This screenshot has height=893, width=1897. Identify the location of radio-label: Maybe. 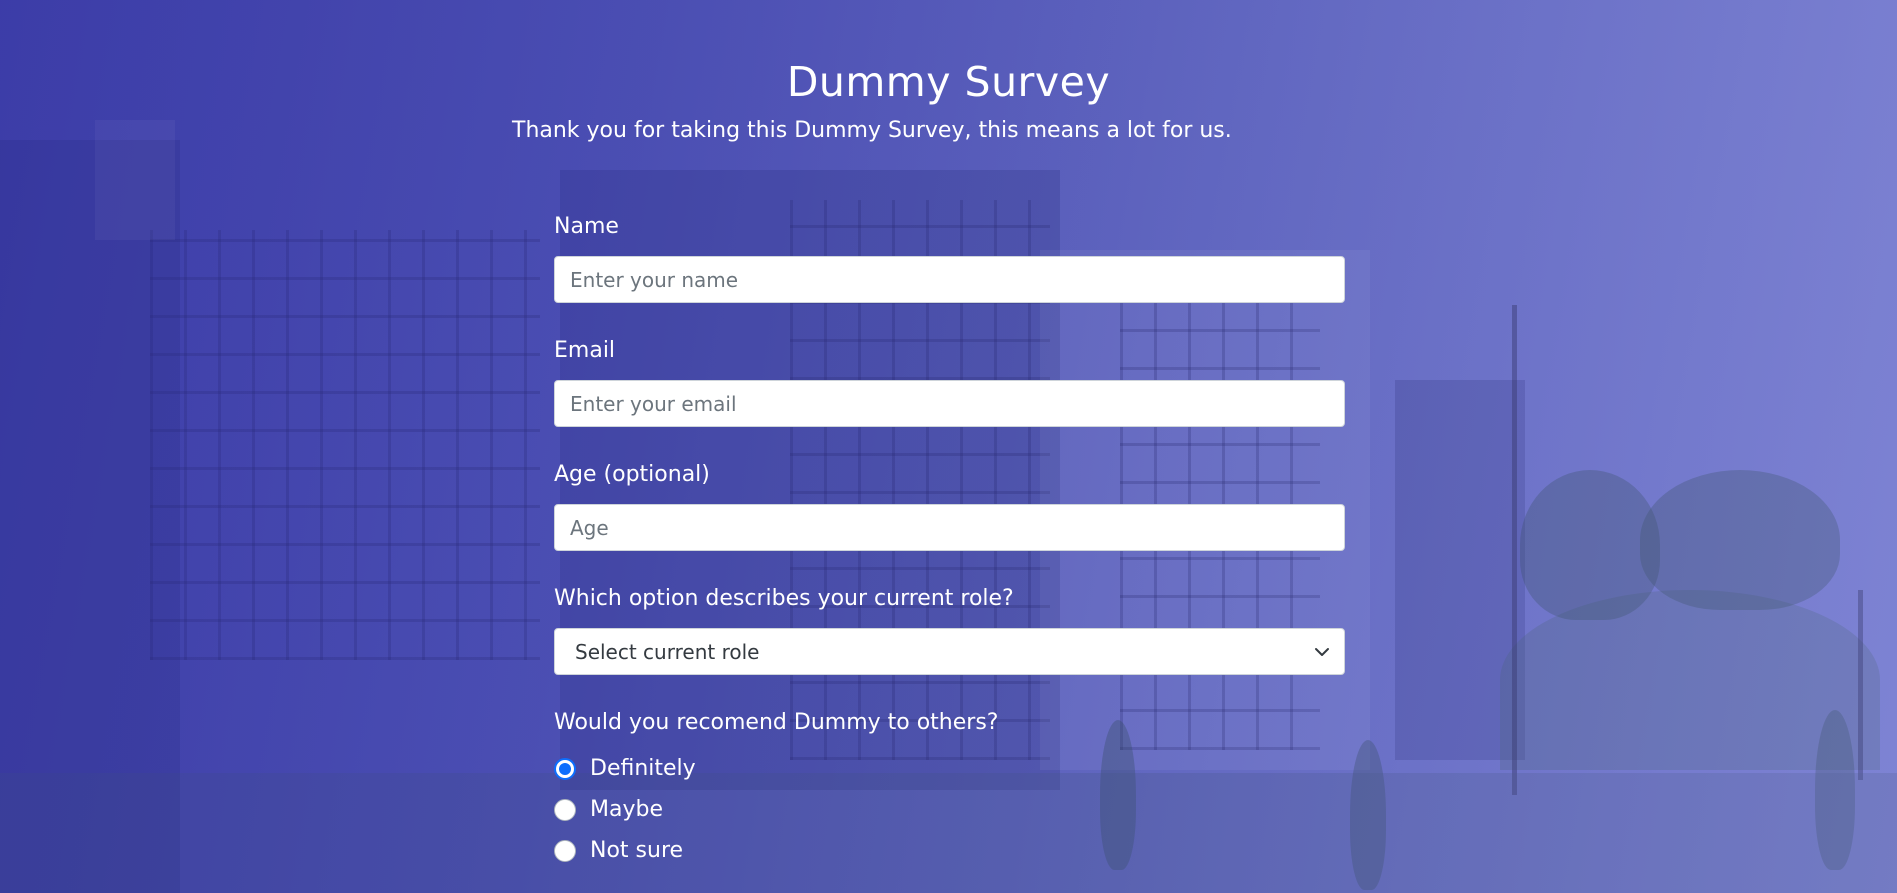
(626, 809).